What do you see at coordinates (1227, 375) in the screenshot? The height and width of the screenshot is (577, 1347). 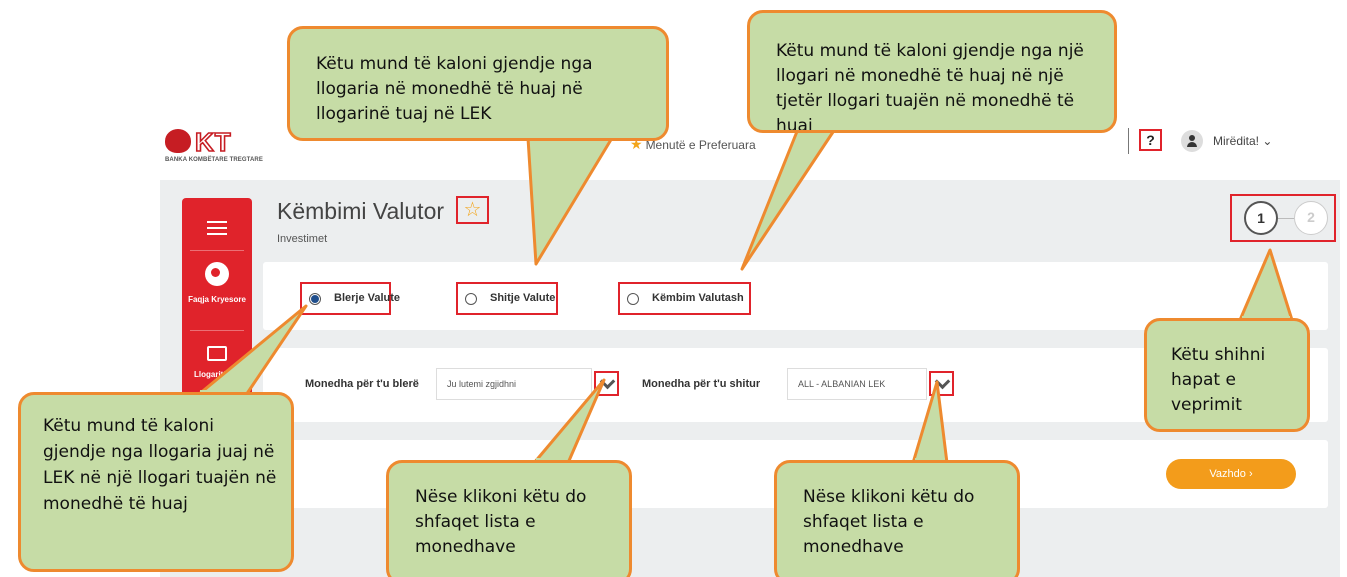 I see `callout-steps: Këtu shihni hapat e veprimit` at bounding box center [1227, 375].